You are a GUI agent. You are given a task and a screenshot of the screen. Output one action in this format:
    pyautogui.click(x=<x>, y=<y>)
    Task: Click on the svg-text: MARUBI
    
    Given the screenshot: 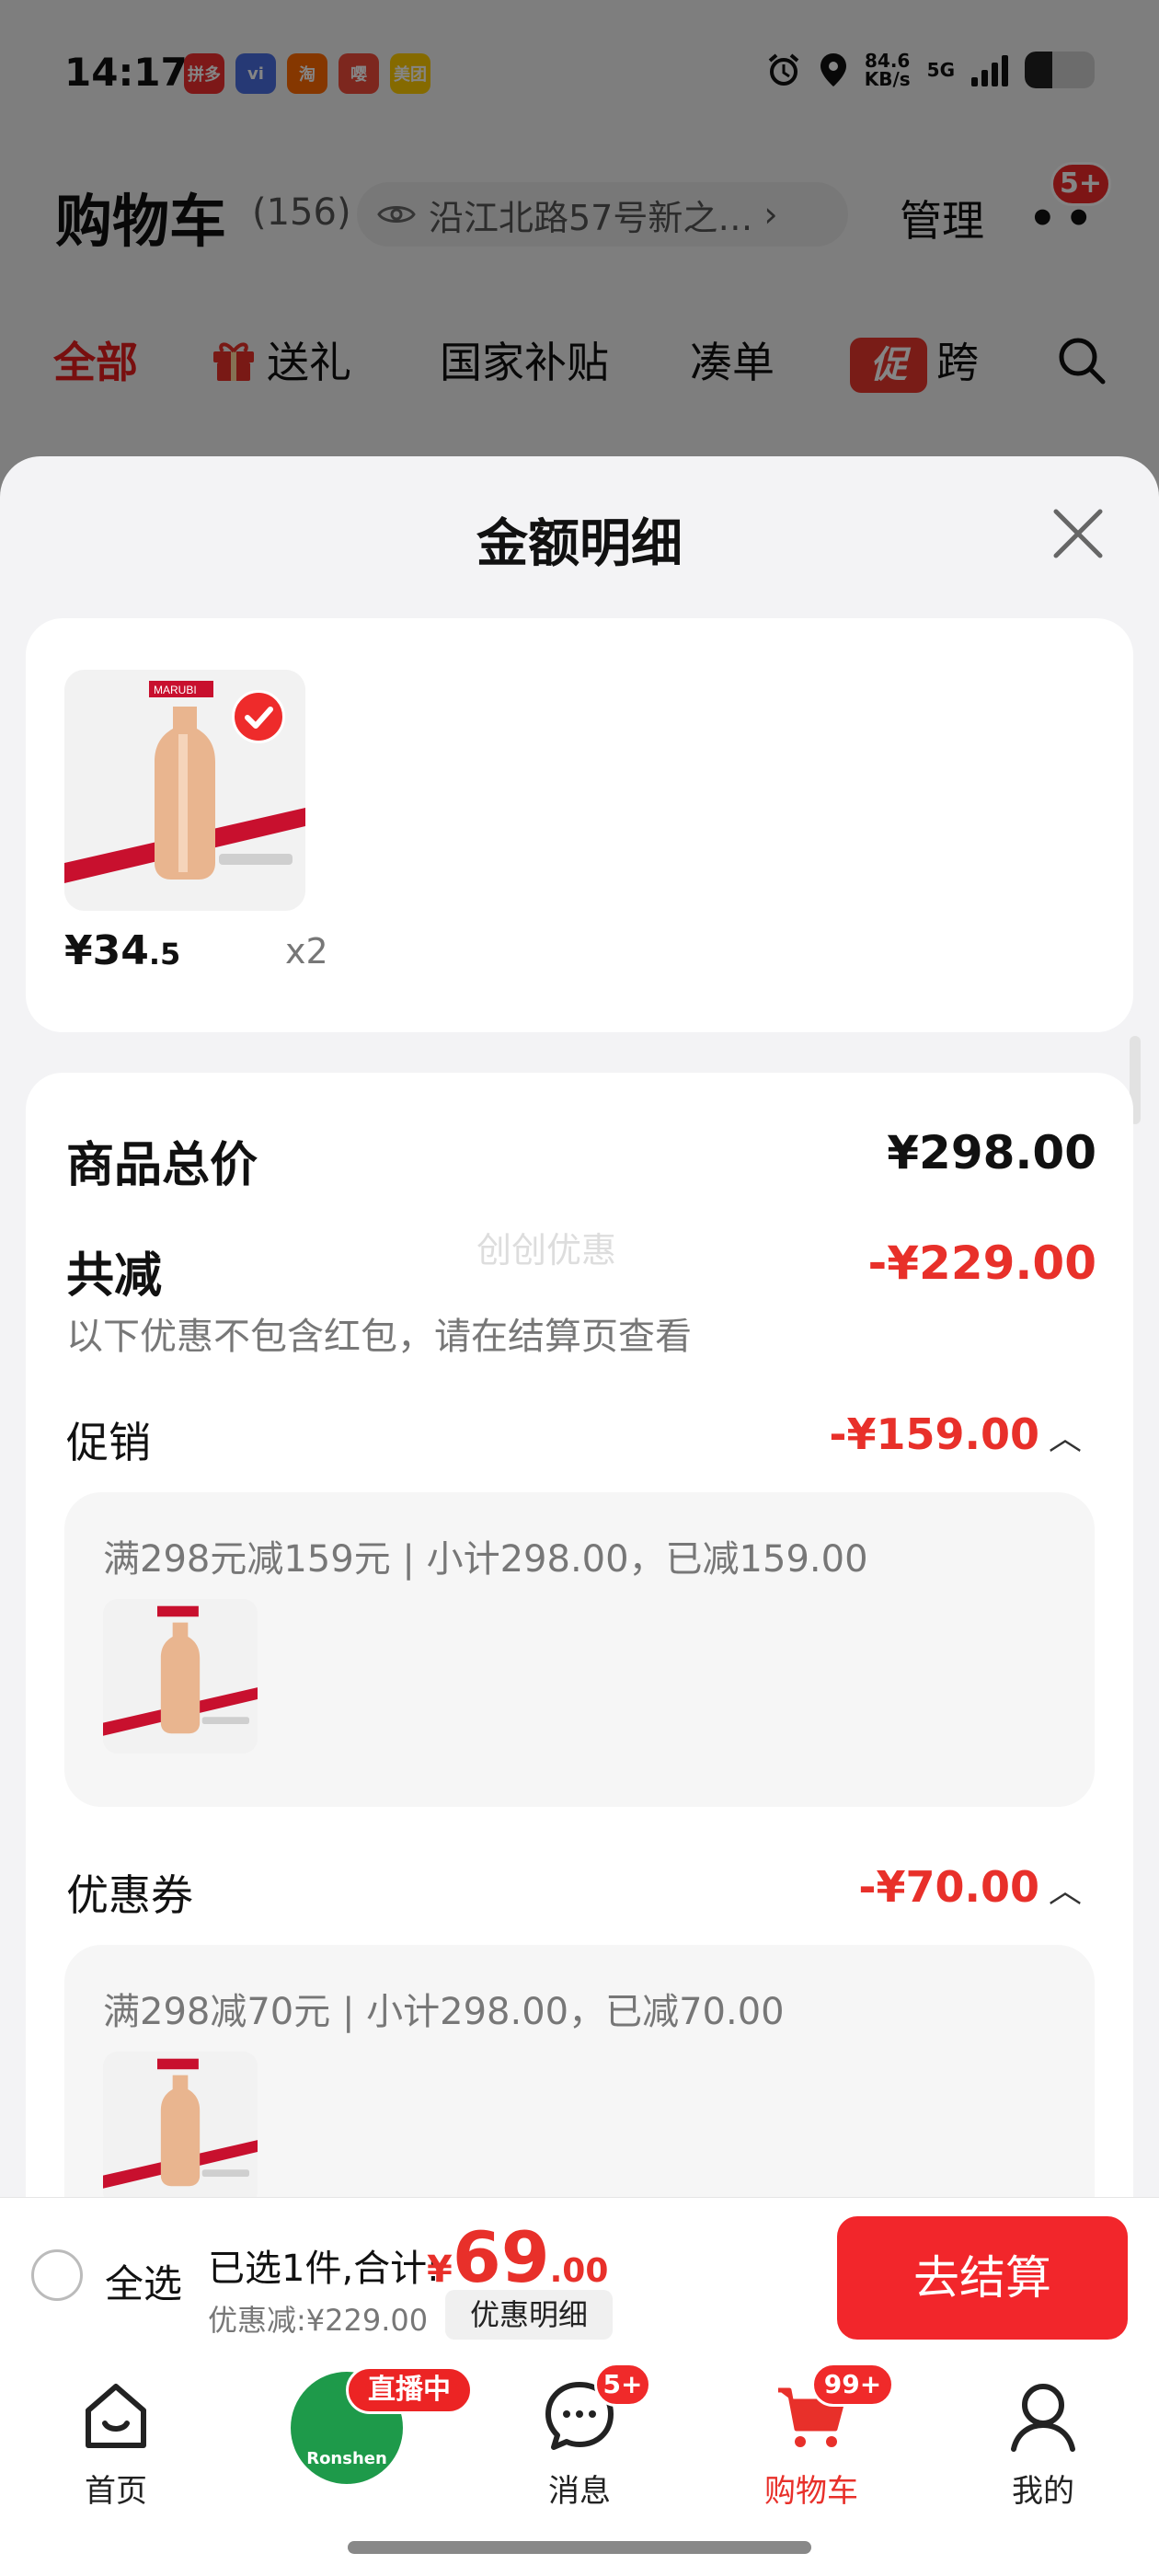 What is the action you would take?
    pyautogui.click(x=175, y=690)
    